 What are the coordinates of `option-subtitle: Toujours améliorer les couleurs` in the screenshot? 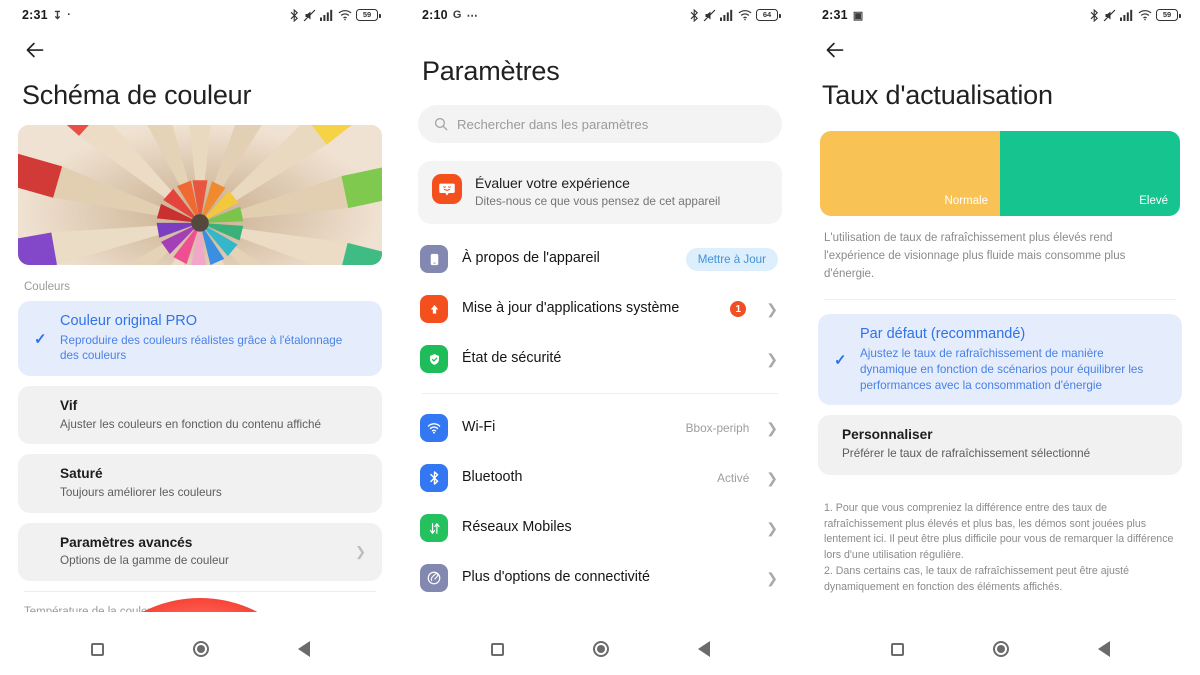 It's located at (141, 492).